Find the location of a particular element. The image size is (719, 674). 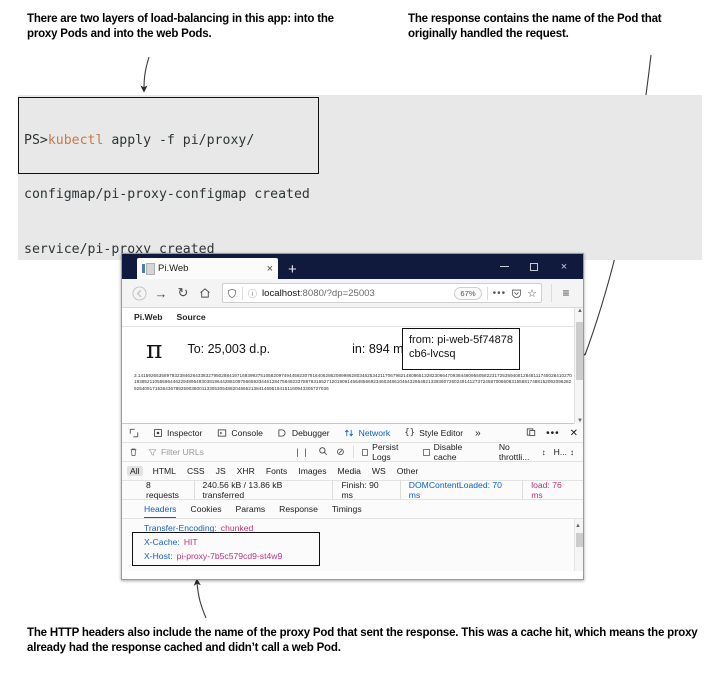

home-button is located at coordinates (205, 293).